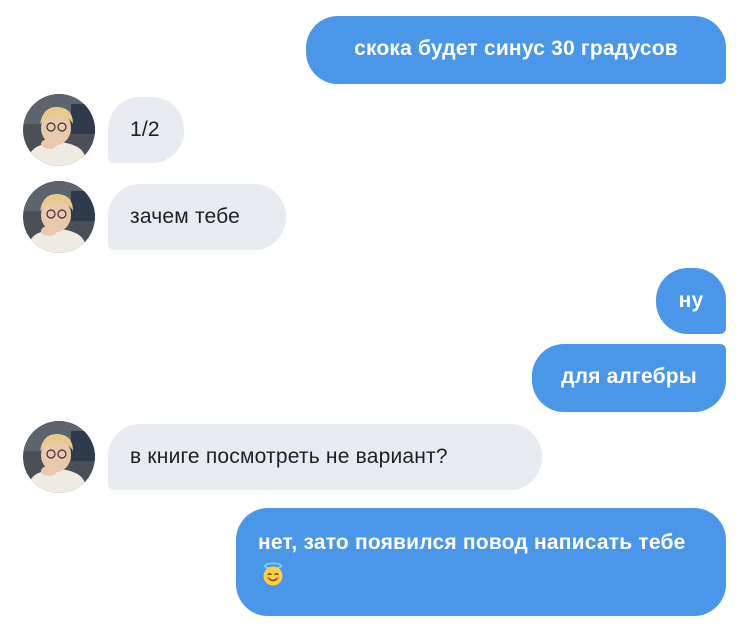  I want to click on outgoing-message-bubble: скока будет синус 30 градусов, so click(516, 50).